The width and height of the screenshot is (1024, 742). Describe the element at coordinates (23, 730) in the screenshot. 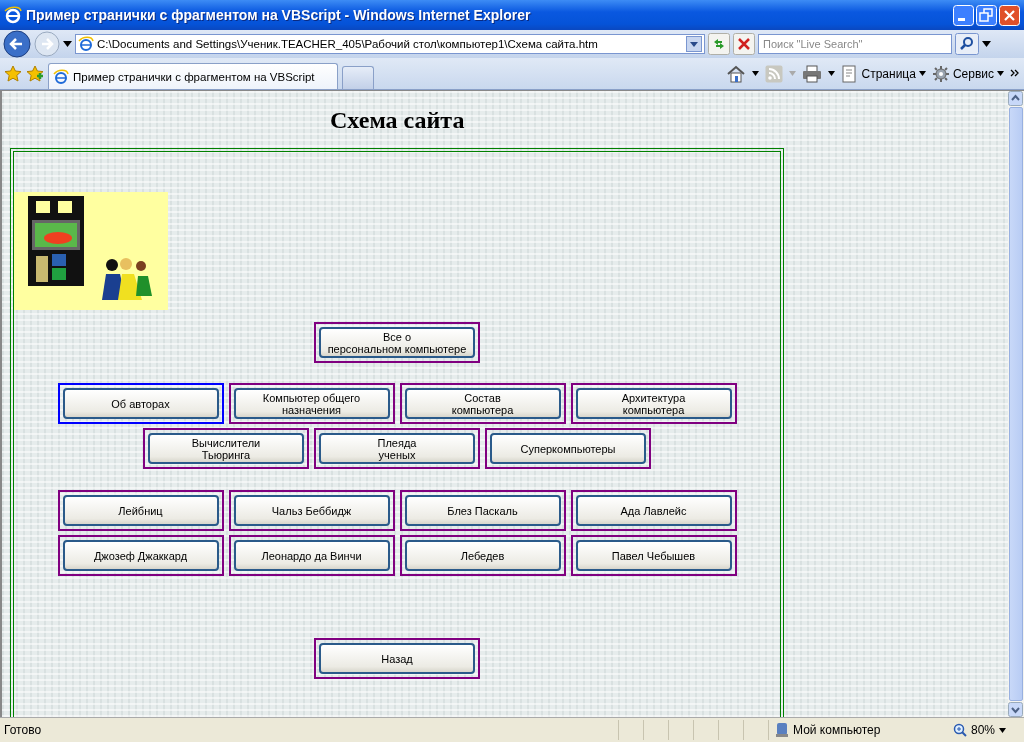

I see `status-text: Готово` at that location.